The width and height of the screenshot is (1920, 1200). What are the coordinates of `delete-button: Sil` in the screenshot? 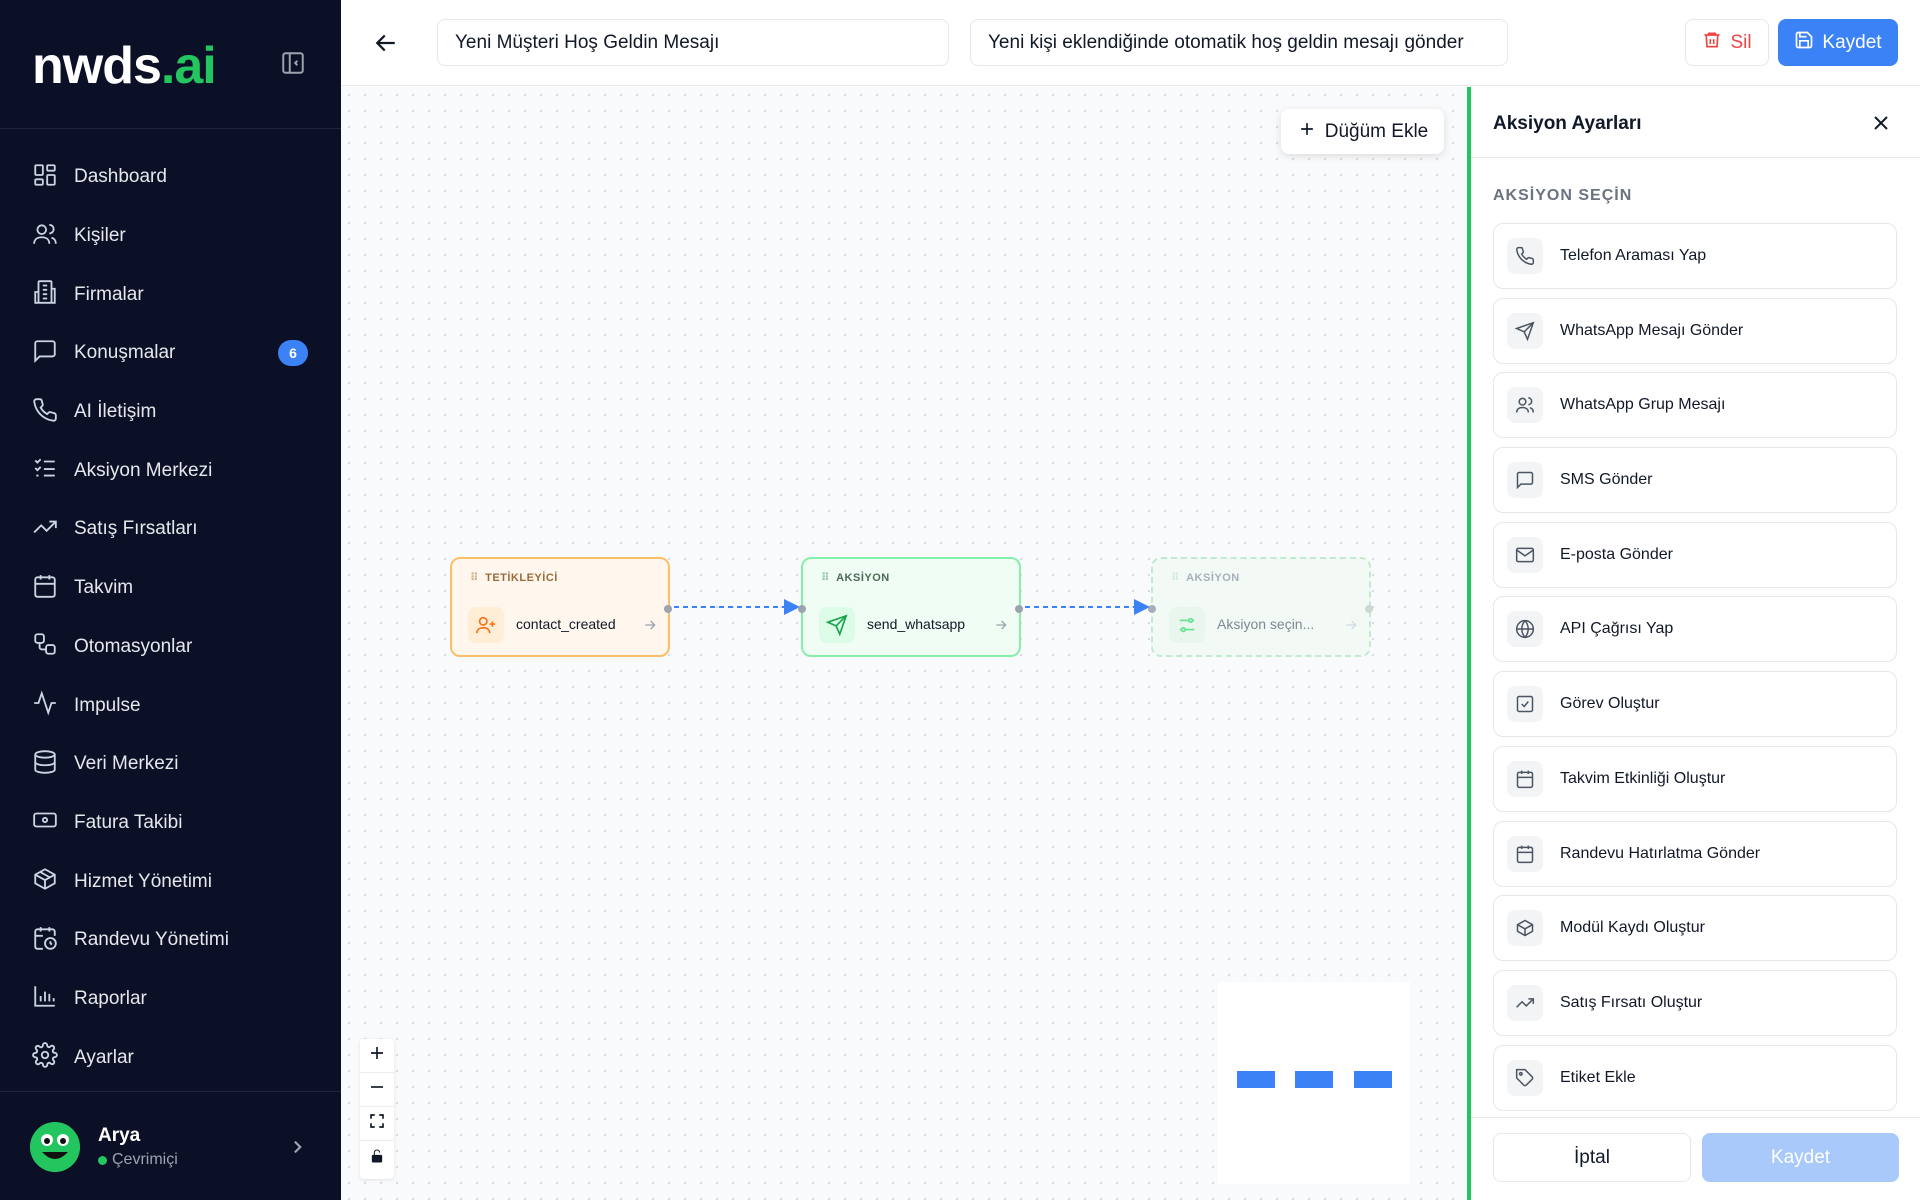 It's located at (1727, 42).